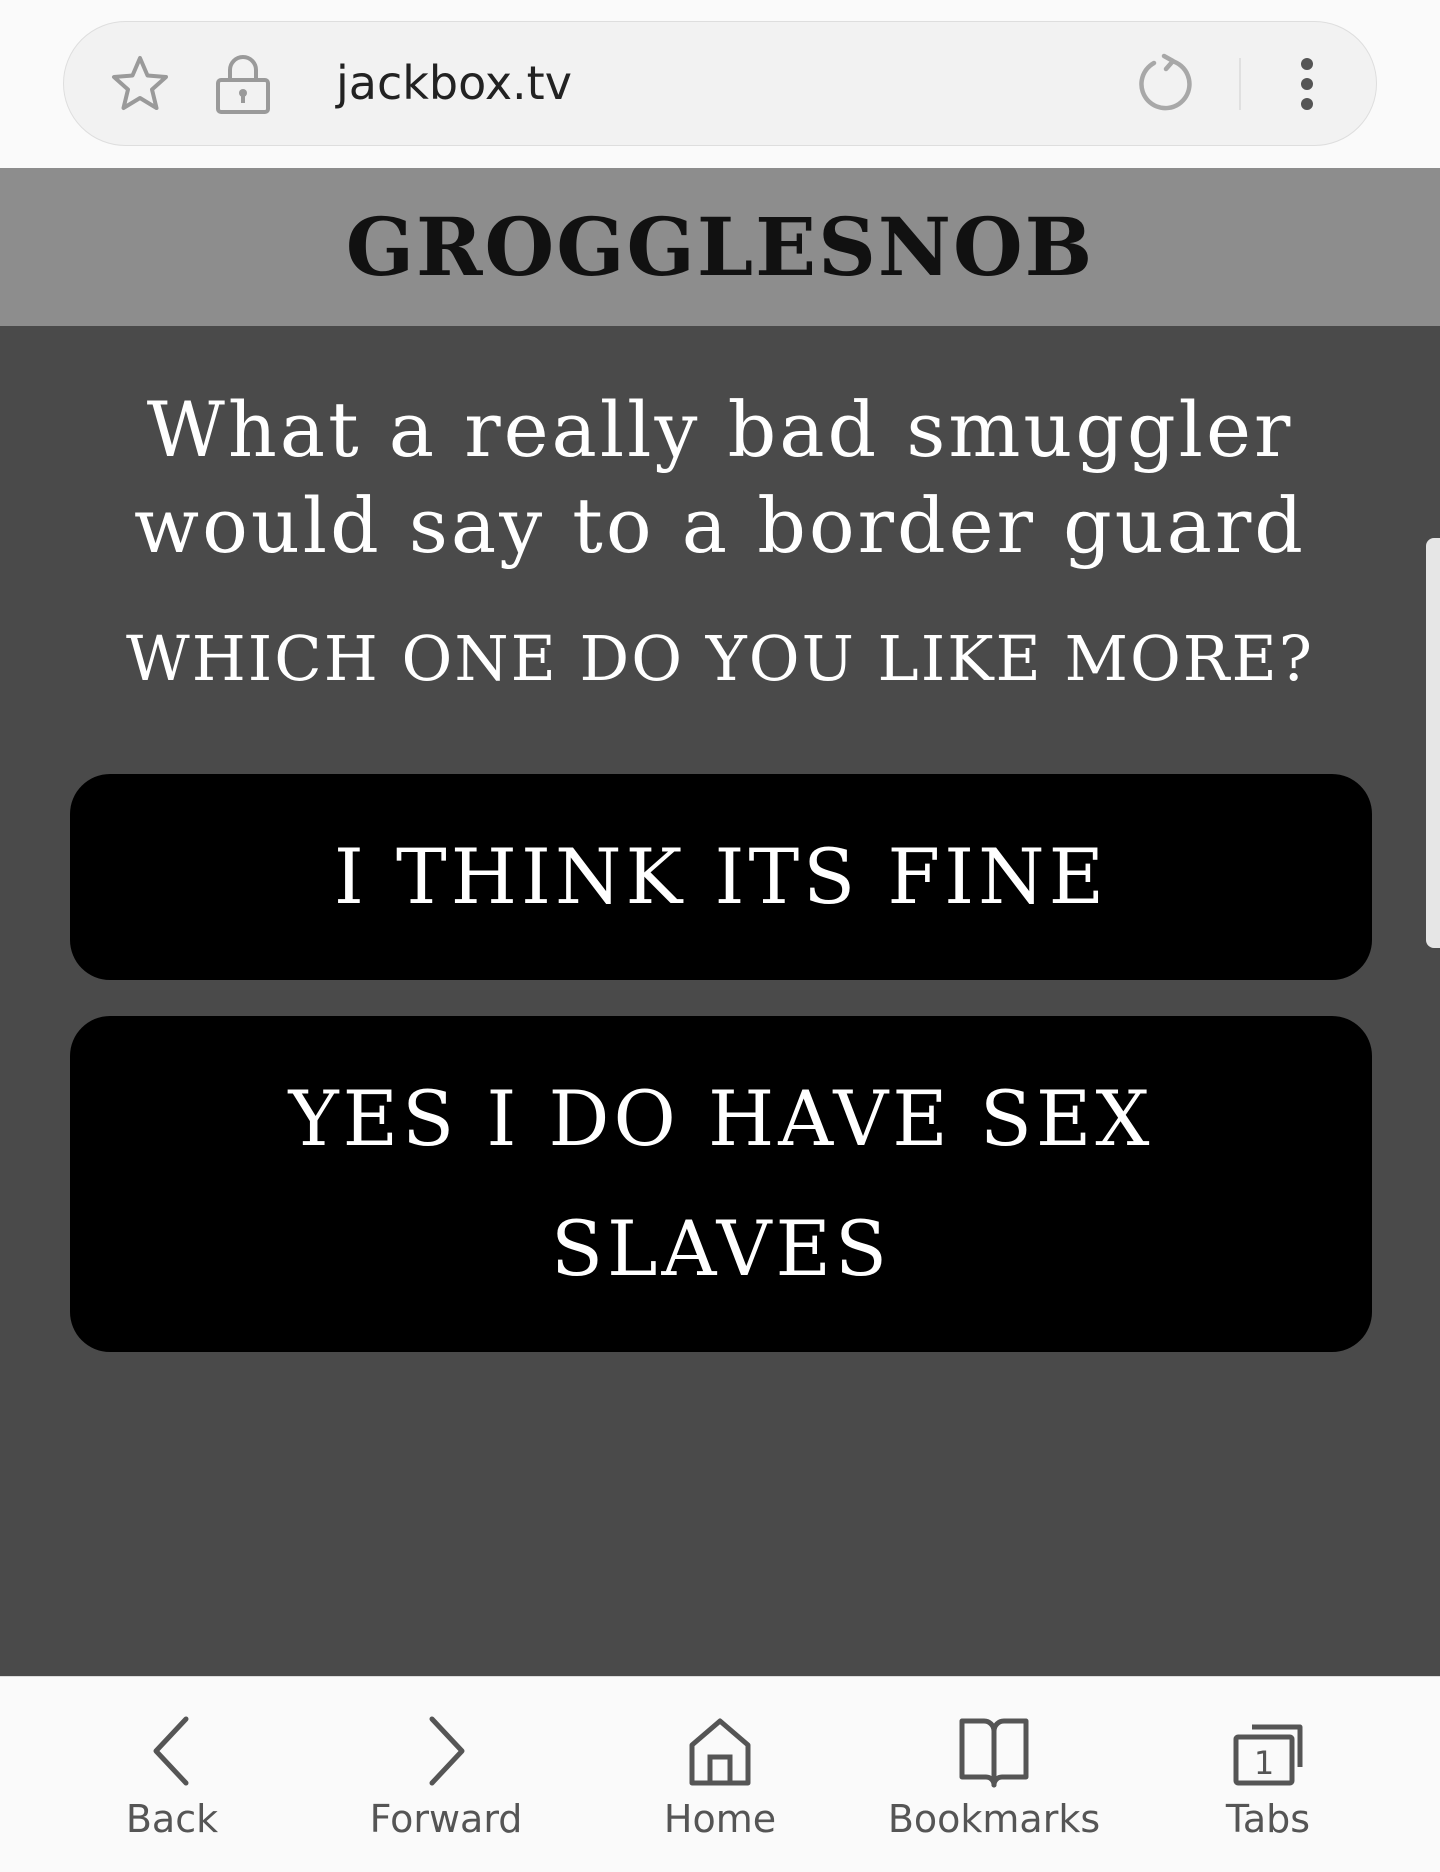  I want to click on toolbar-divider, so click(1240, 84).